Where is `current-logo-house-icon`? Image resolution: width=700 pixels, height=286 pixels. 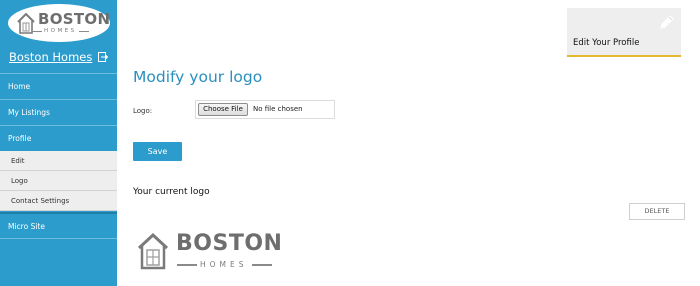
current-logo-house-icon is located at coordinates (153, 251).